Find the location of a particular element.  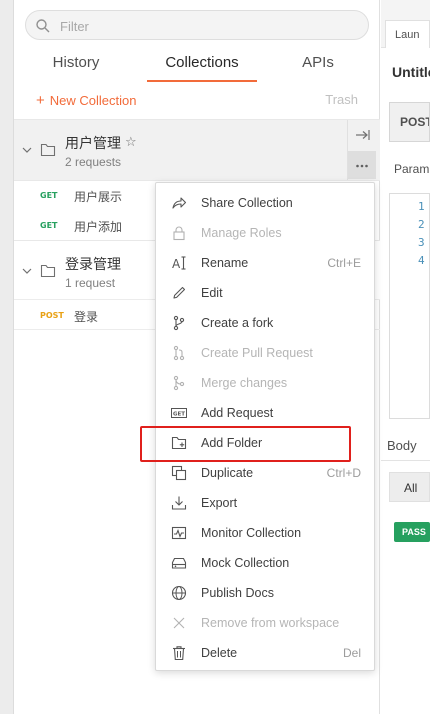

get-request-icon: GET is located at coordinates (179, 413).